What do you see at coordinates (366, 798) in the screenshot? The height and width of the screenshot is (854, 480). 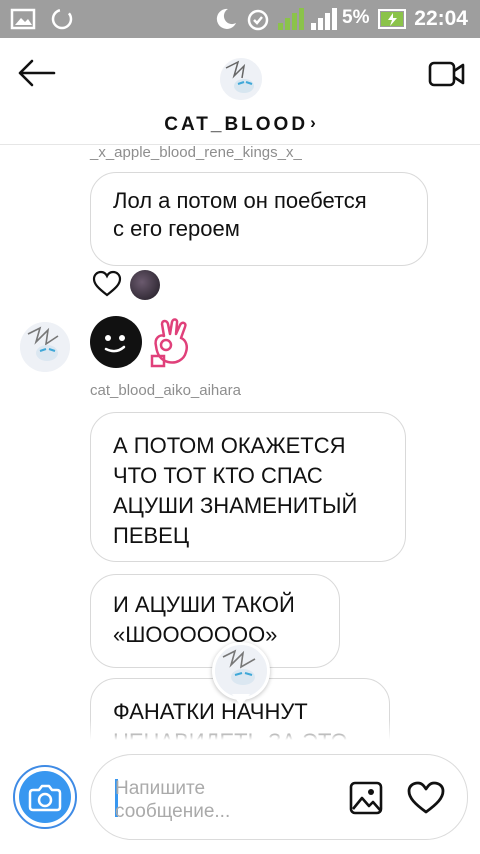 I see `gallery-icon` at bounding box center [366, 798].